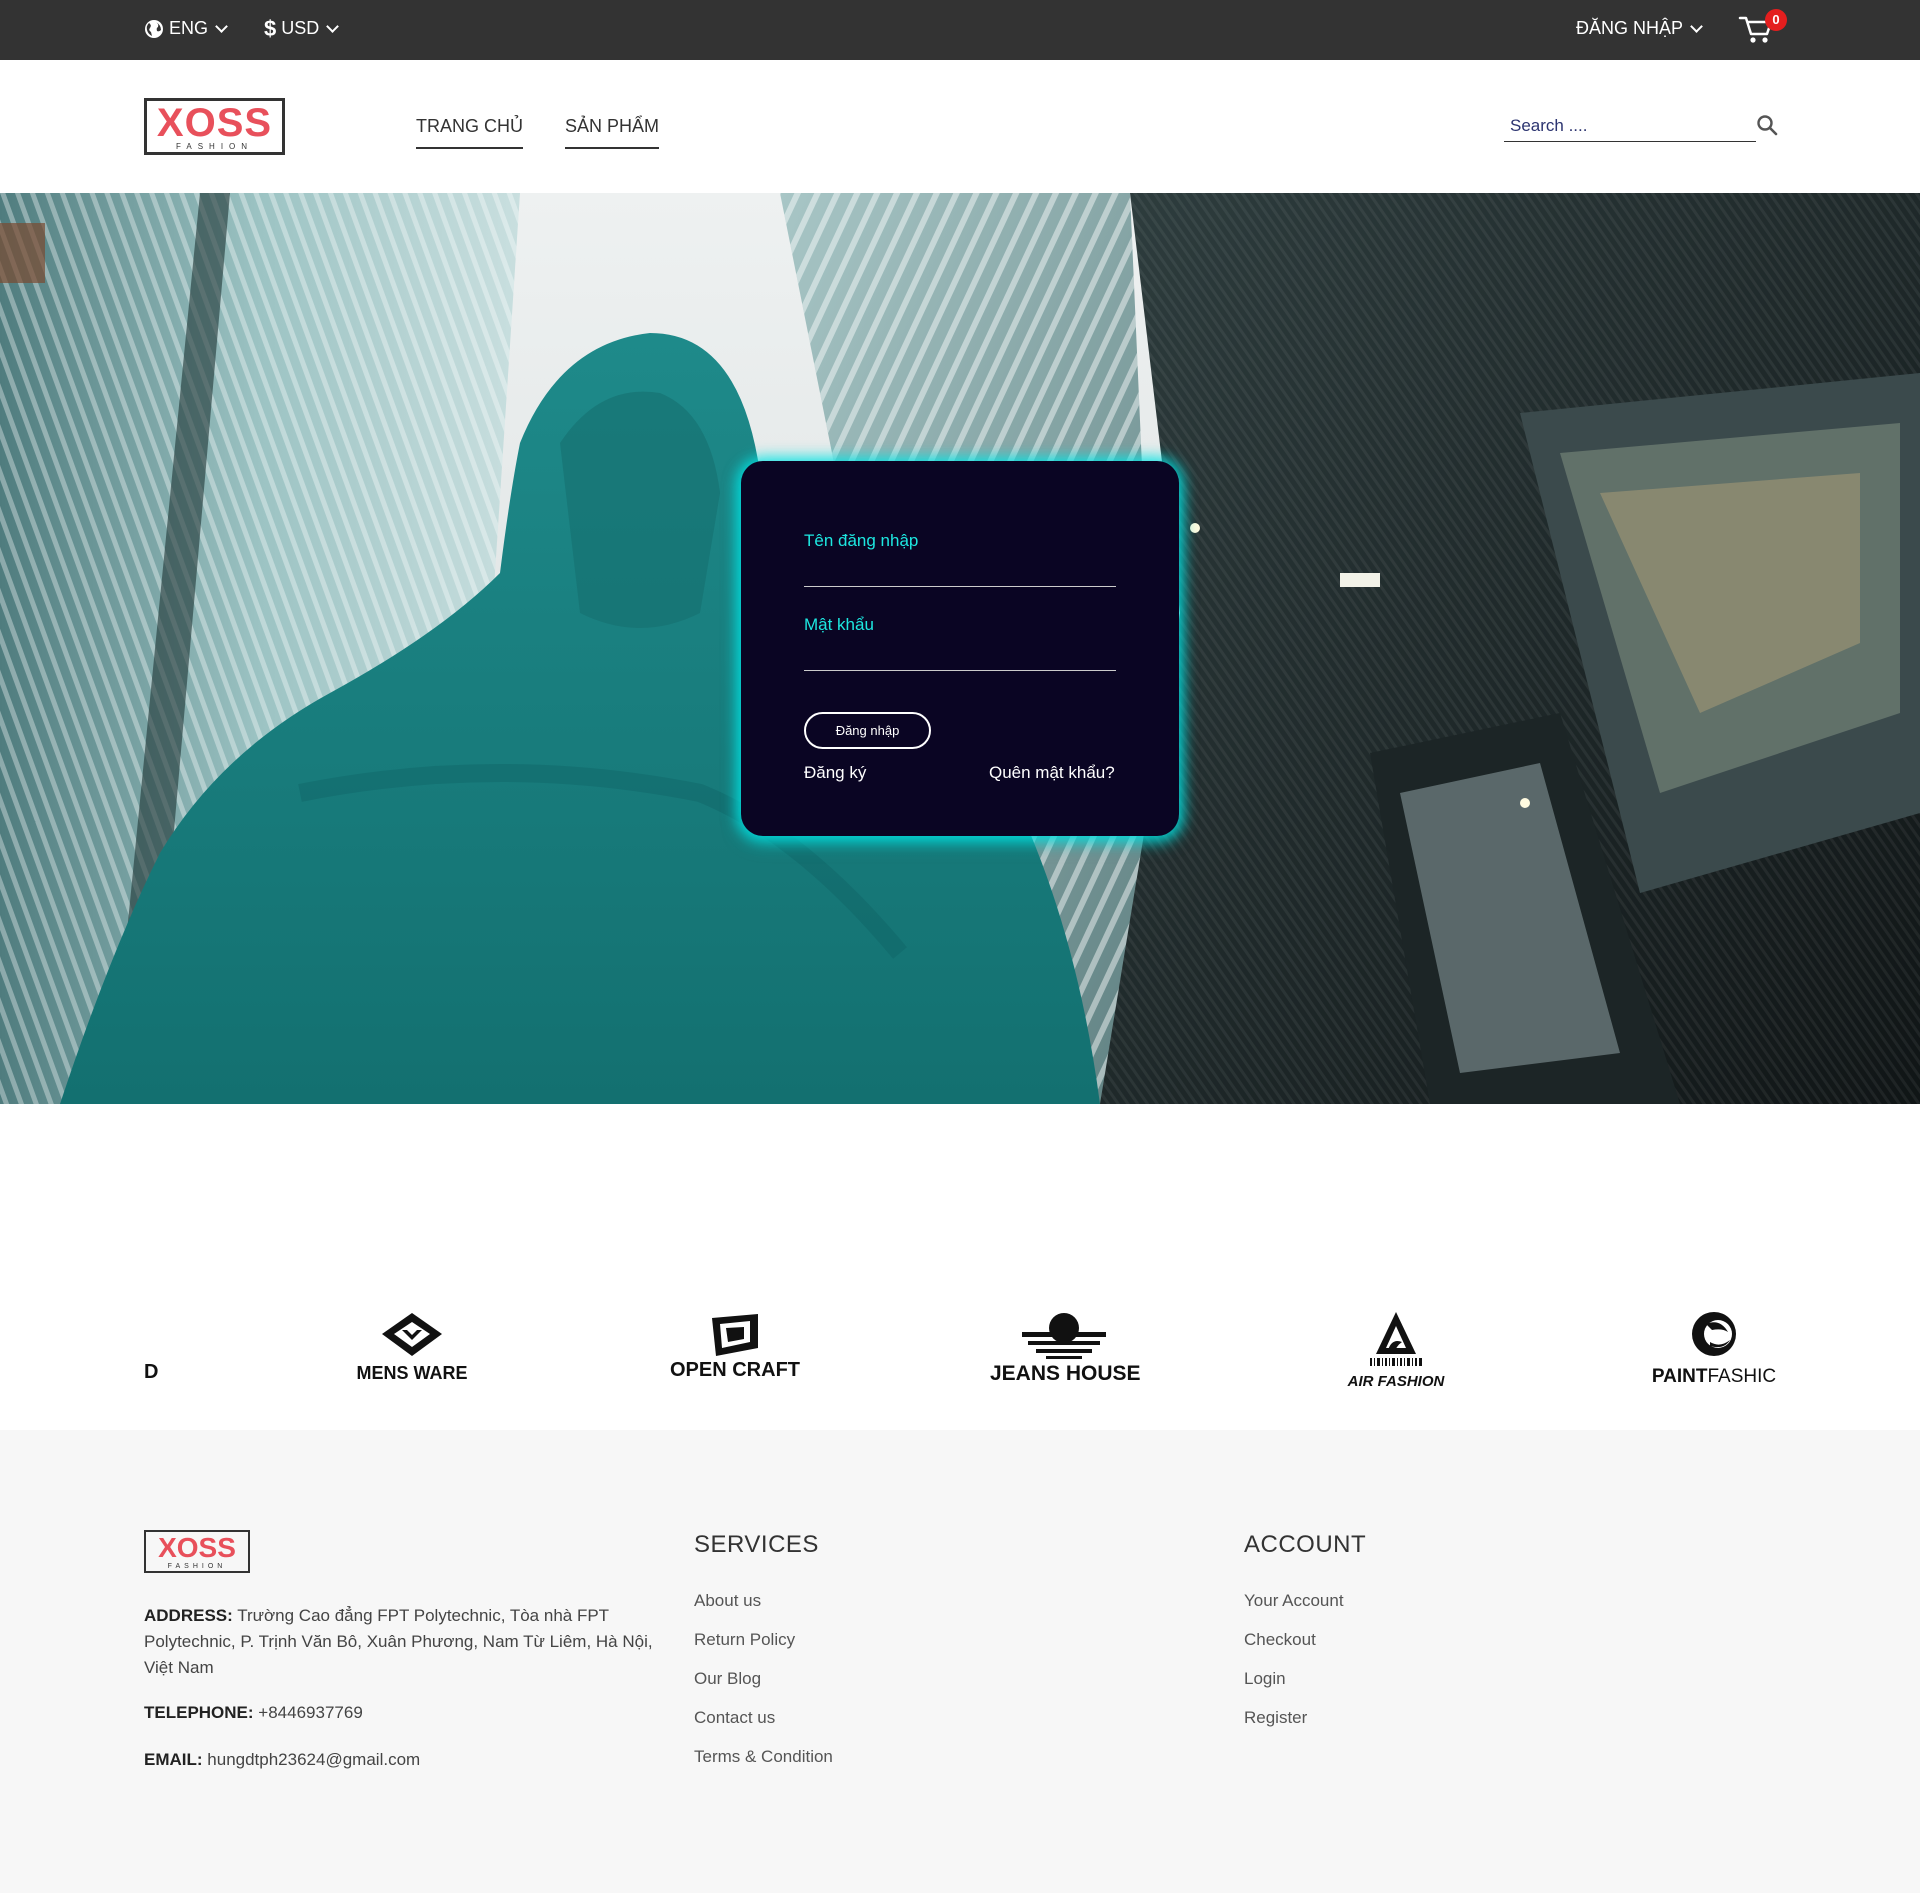  What do you see at coordinates (1265, 1679) in the screenshot?
I see `footer-link-login: Login` at bounding box center [1265, 1679].